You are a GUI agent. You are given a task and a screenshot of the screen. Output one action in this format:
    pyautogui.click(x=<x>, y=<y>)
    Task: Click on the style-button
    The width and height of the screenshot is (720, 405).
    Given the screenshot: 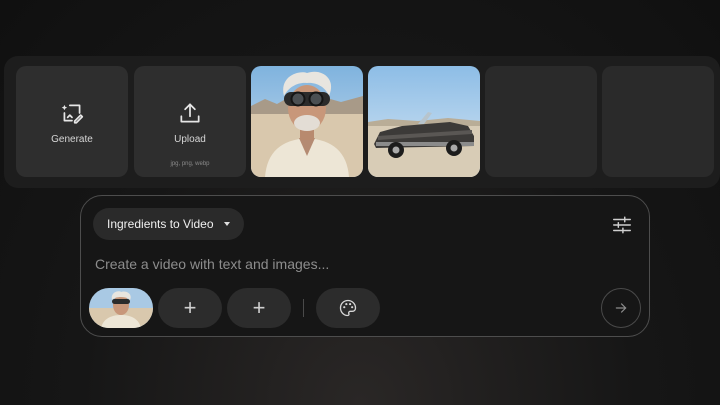 What is the action you would take?
    pyautogui.click(x=348, y=308)
    